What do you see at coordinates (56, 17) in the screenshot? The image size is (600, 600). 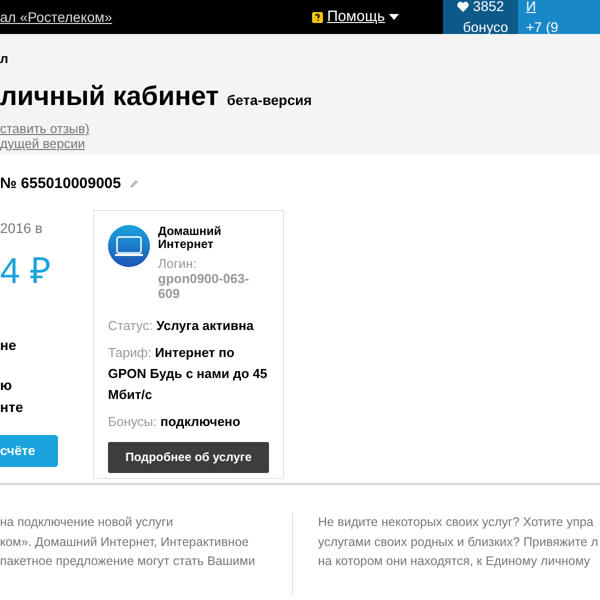 I see `portal-link: ал «Ростелеком»` at bounding box center [56, 17].